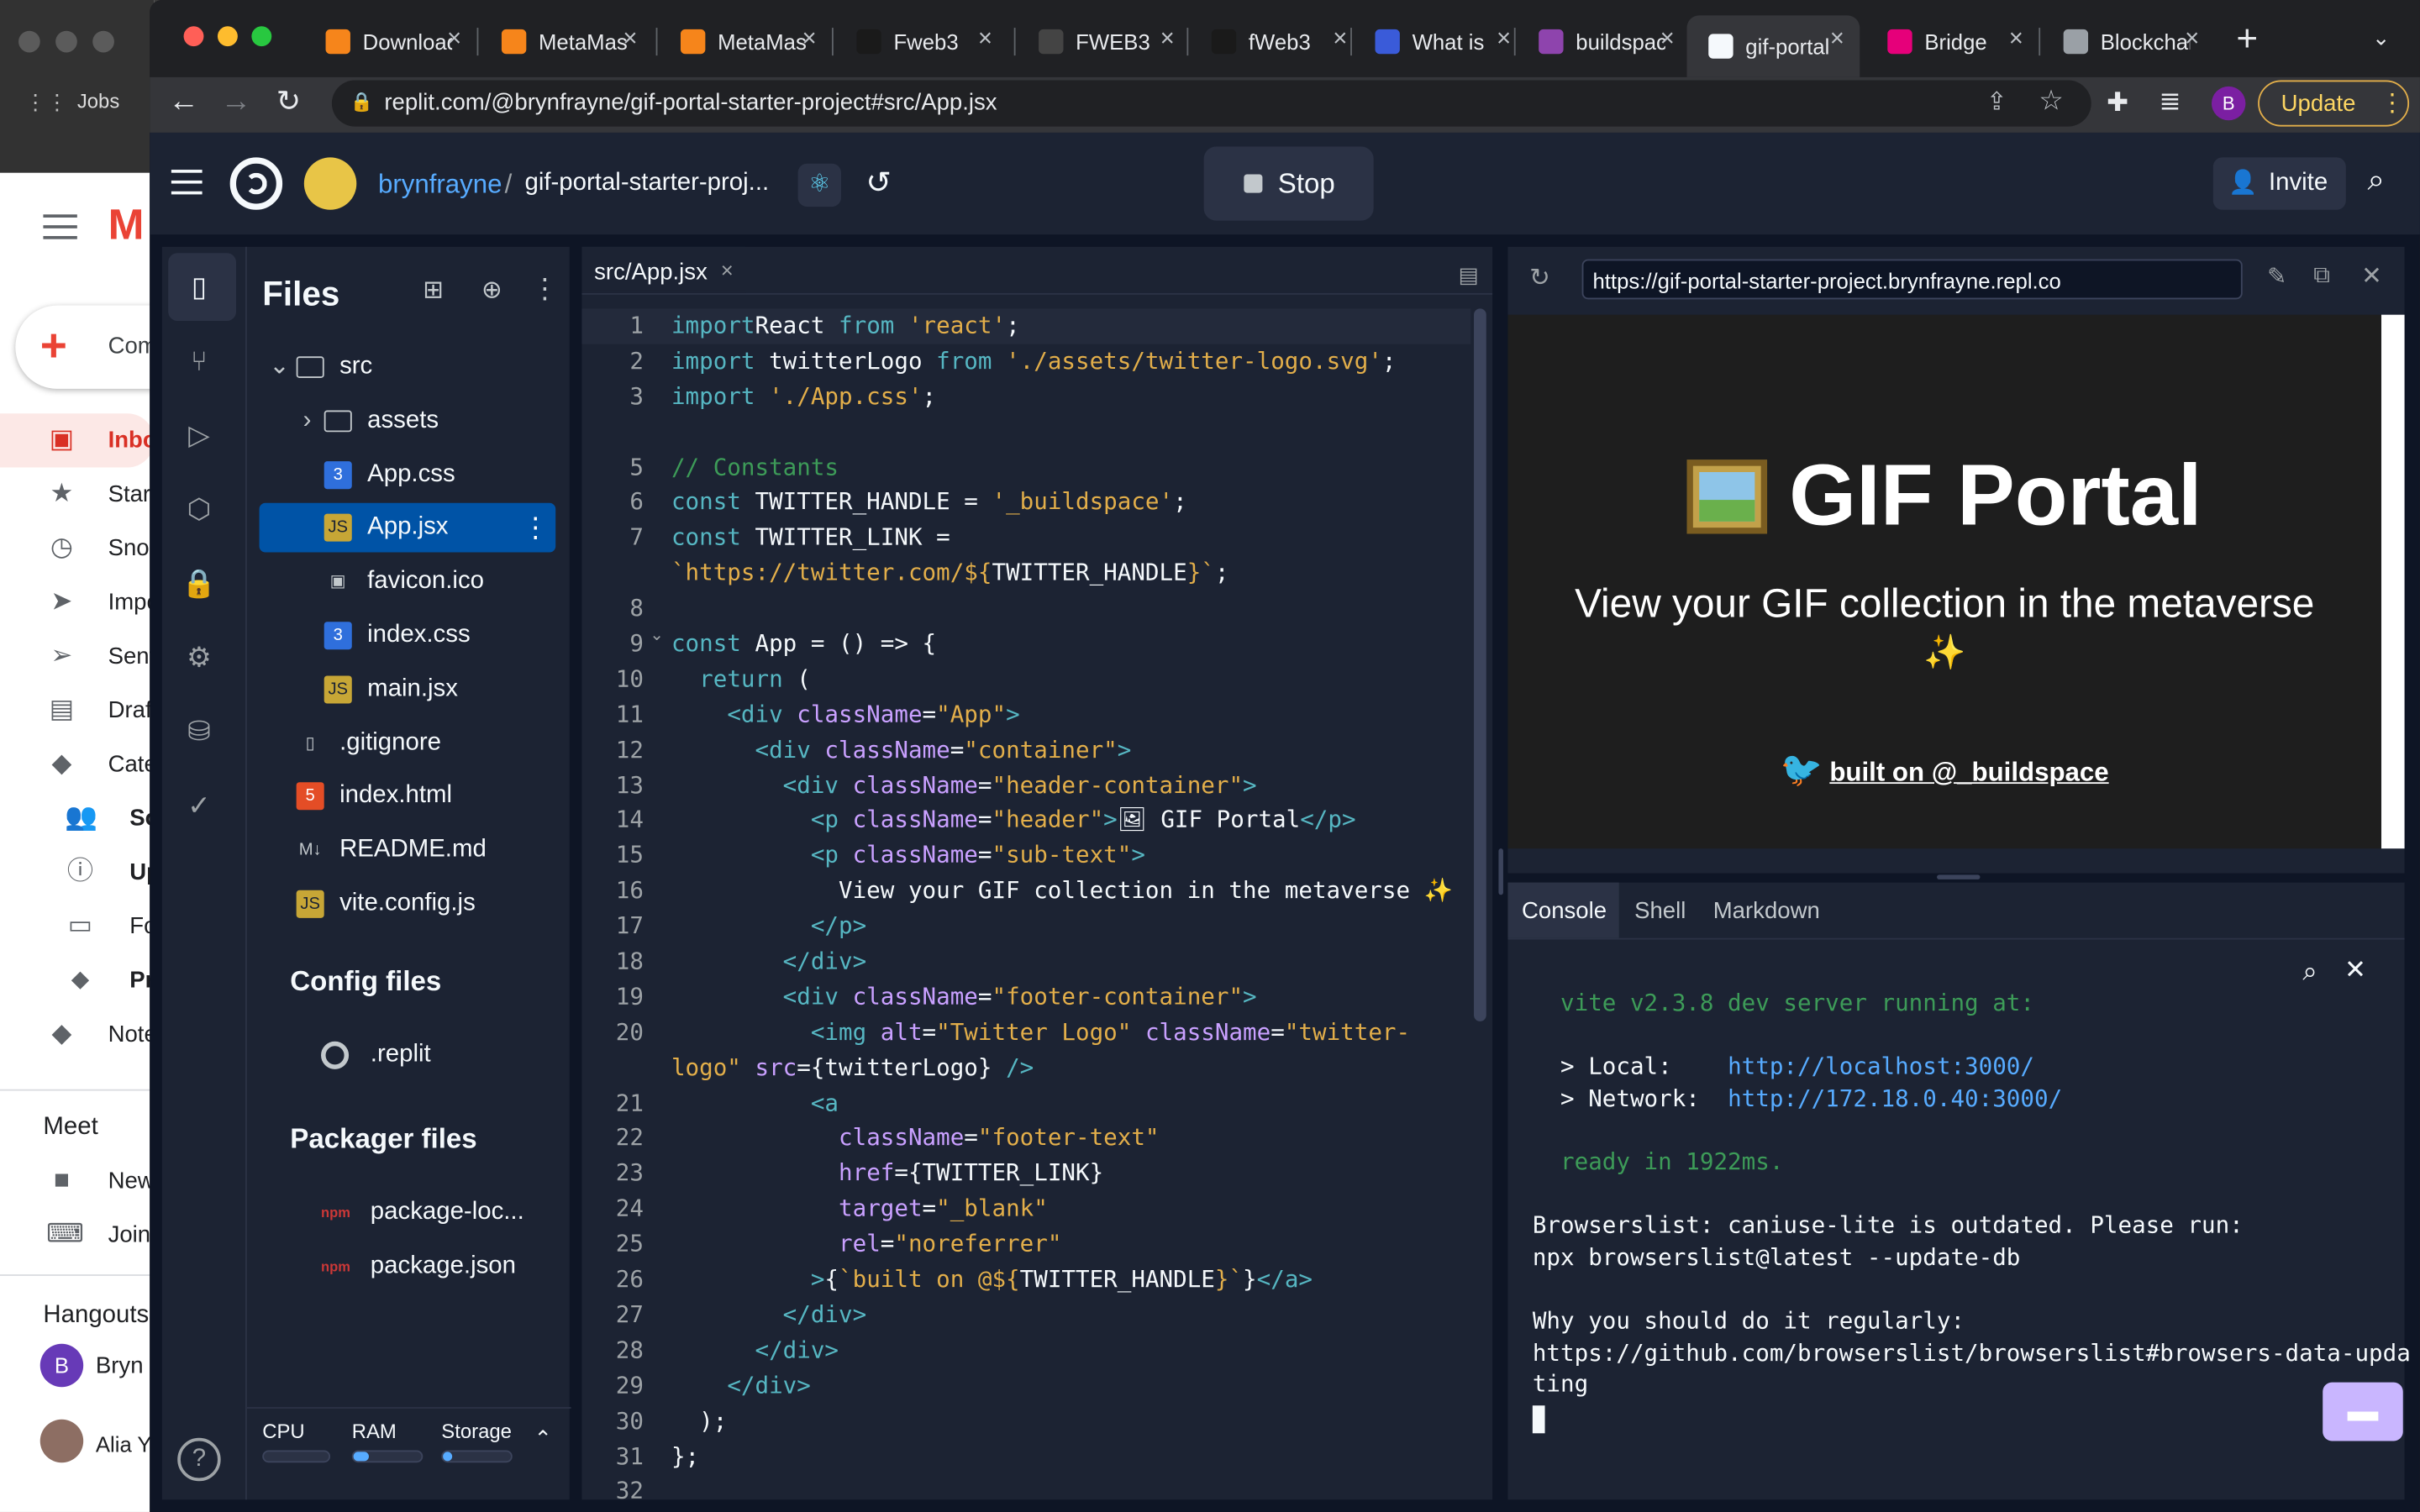 The height and width of the screenshot is (1512, 2420). I want to click on maximize-window-button, so click(261, 36).